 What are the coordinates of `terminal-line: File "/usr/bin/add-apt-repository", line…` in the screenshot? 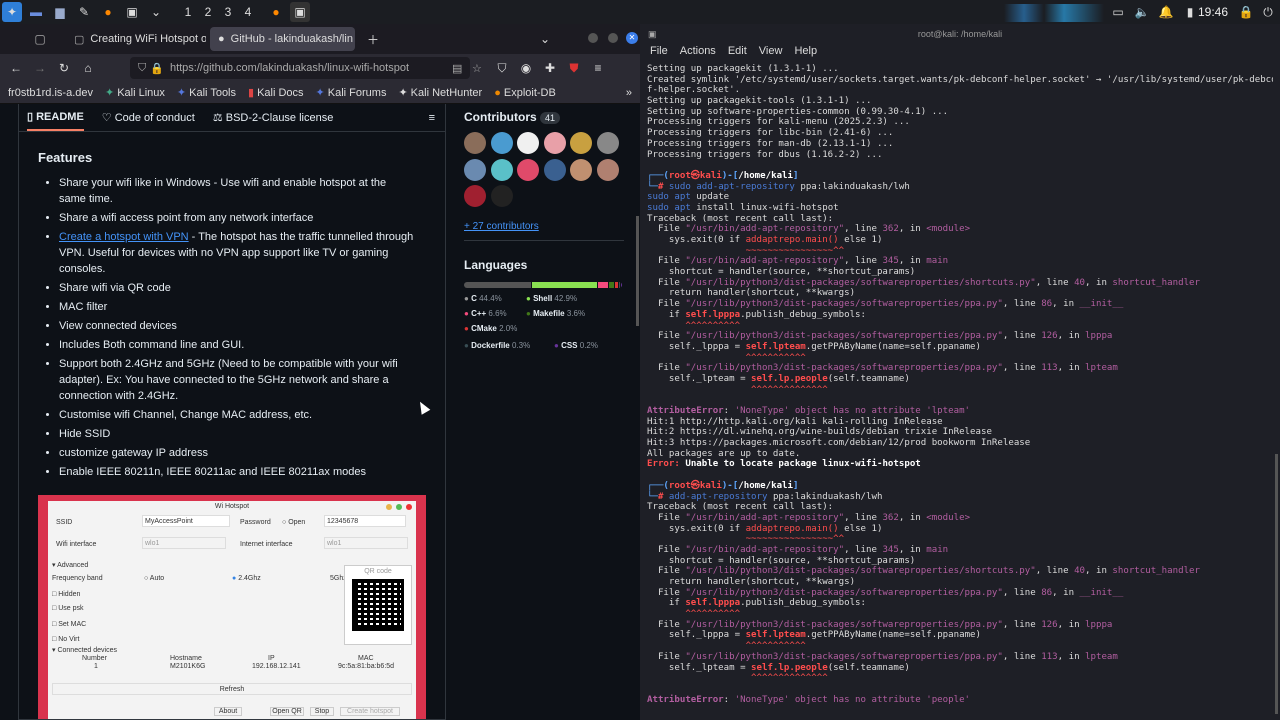 It's located at (809, 229).